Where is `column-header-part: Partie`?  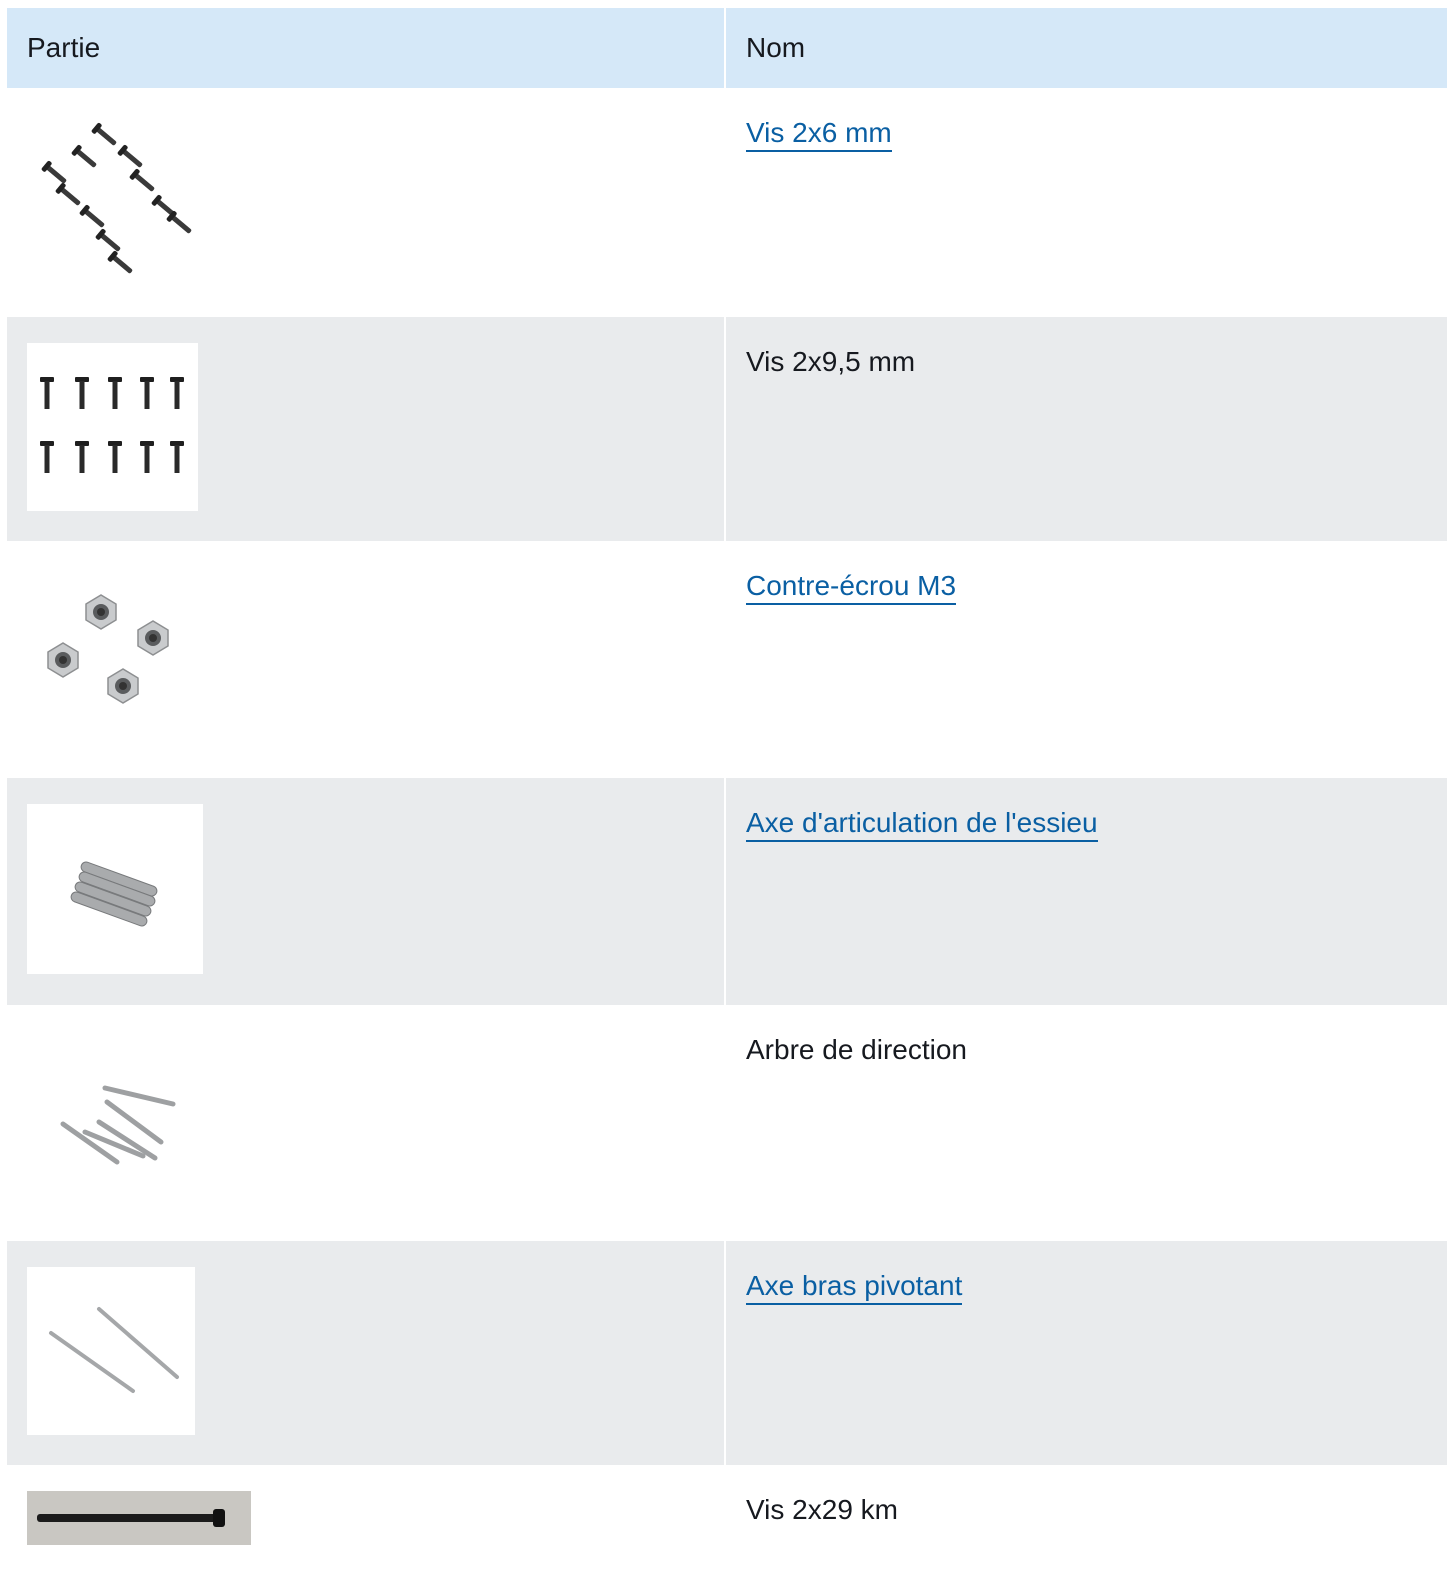 column-header-part: Partie is located at coordinates (366, 48).